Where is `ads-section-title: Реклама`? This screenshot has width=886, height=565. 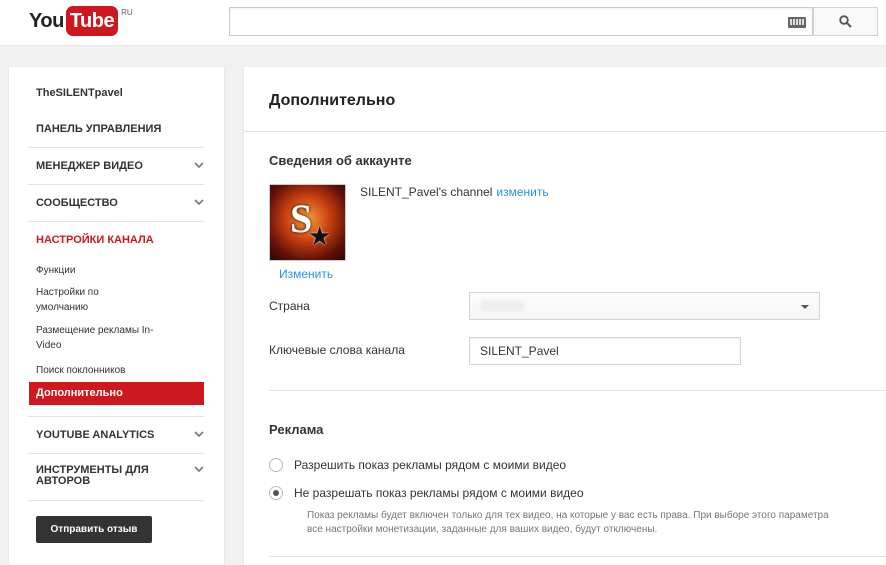 ads-section-title: Реклама is located at coordinates (296, 429).